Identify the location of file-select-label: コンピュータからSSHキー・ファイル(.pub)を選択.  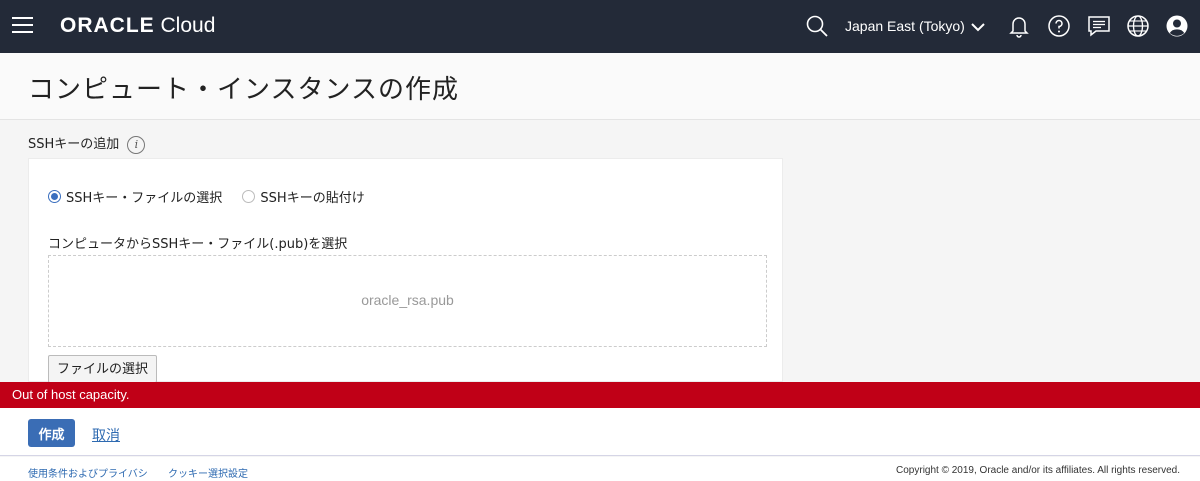
(198, 244).